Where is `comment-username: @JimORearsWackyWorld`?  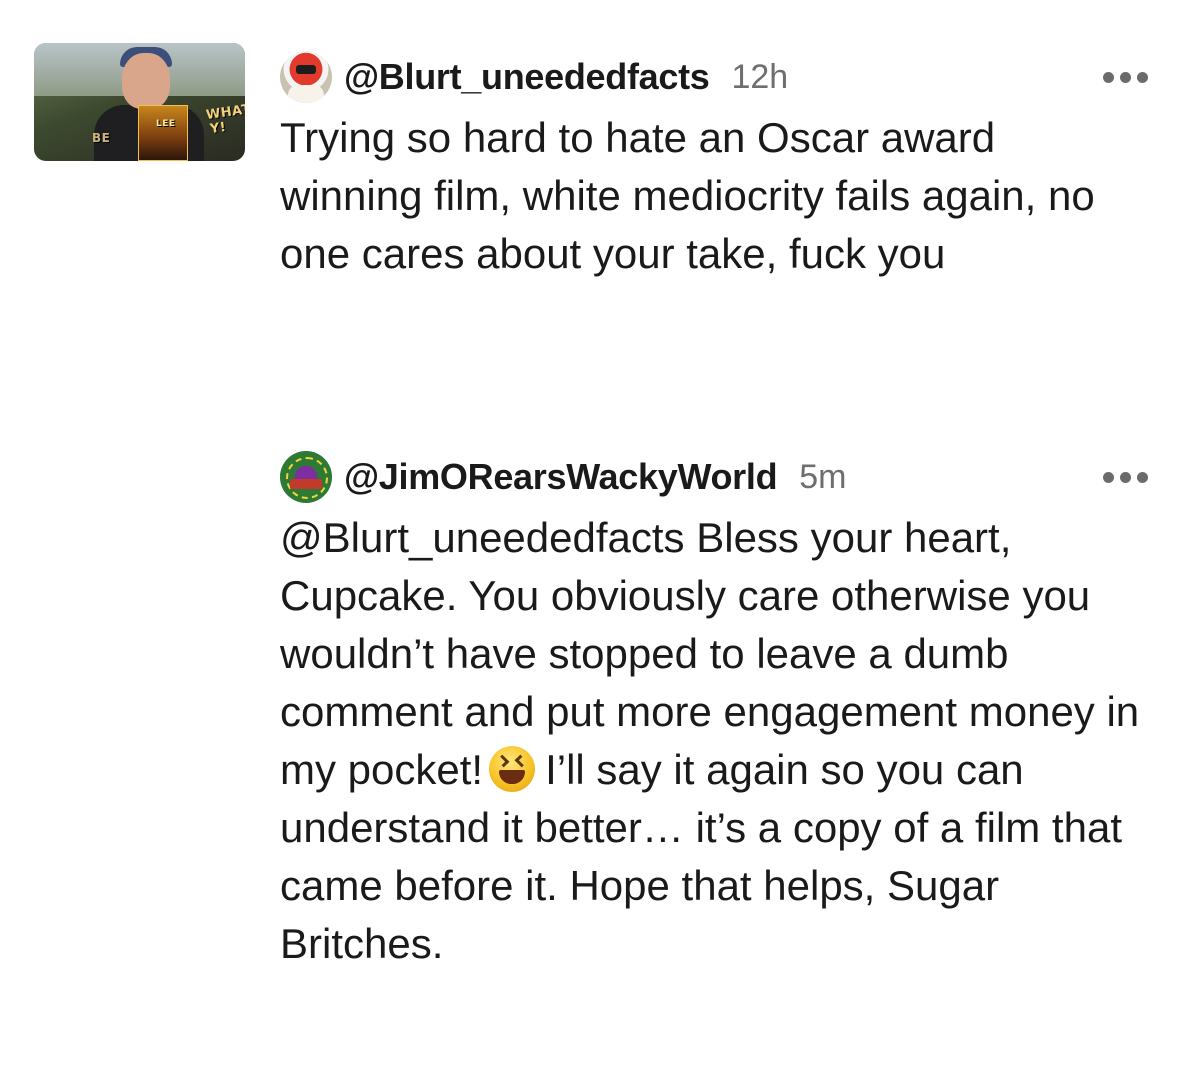
comment-username: @JimORearsWackyWorld is located at coordinates (561, 477).